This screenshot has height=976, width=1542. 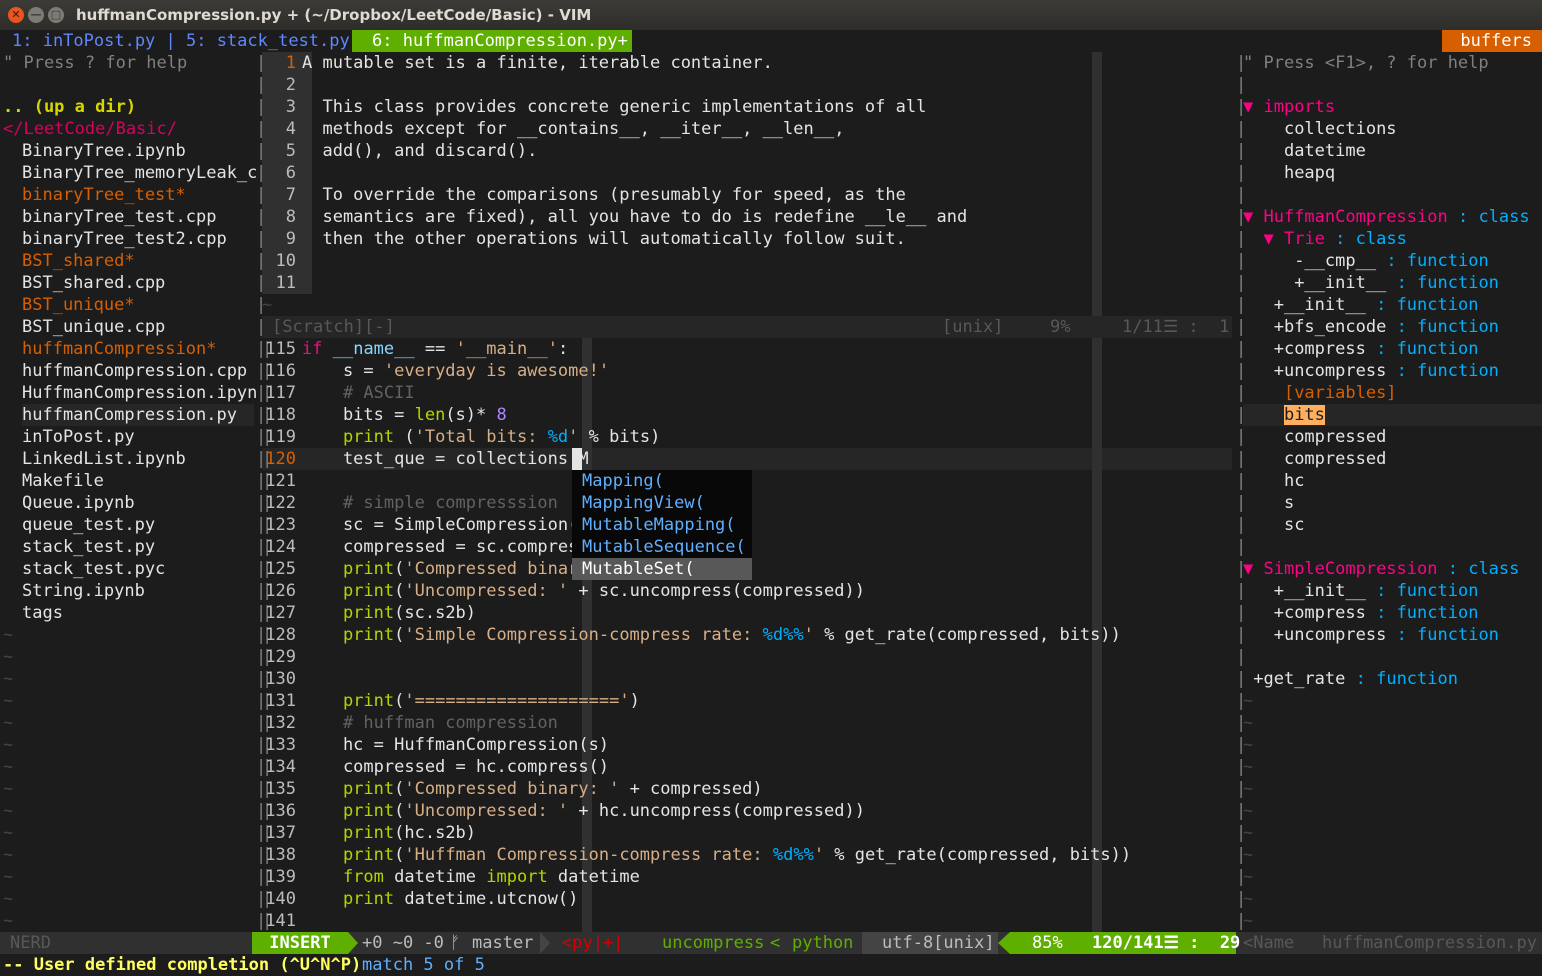 I want to click on nerdtree-file: huffmanCompression.cpp, so click(x=134, y=371).